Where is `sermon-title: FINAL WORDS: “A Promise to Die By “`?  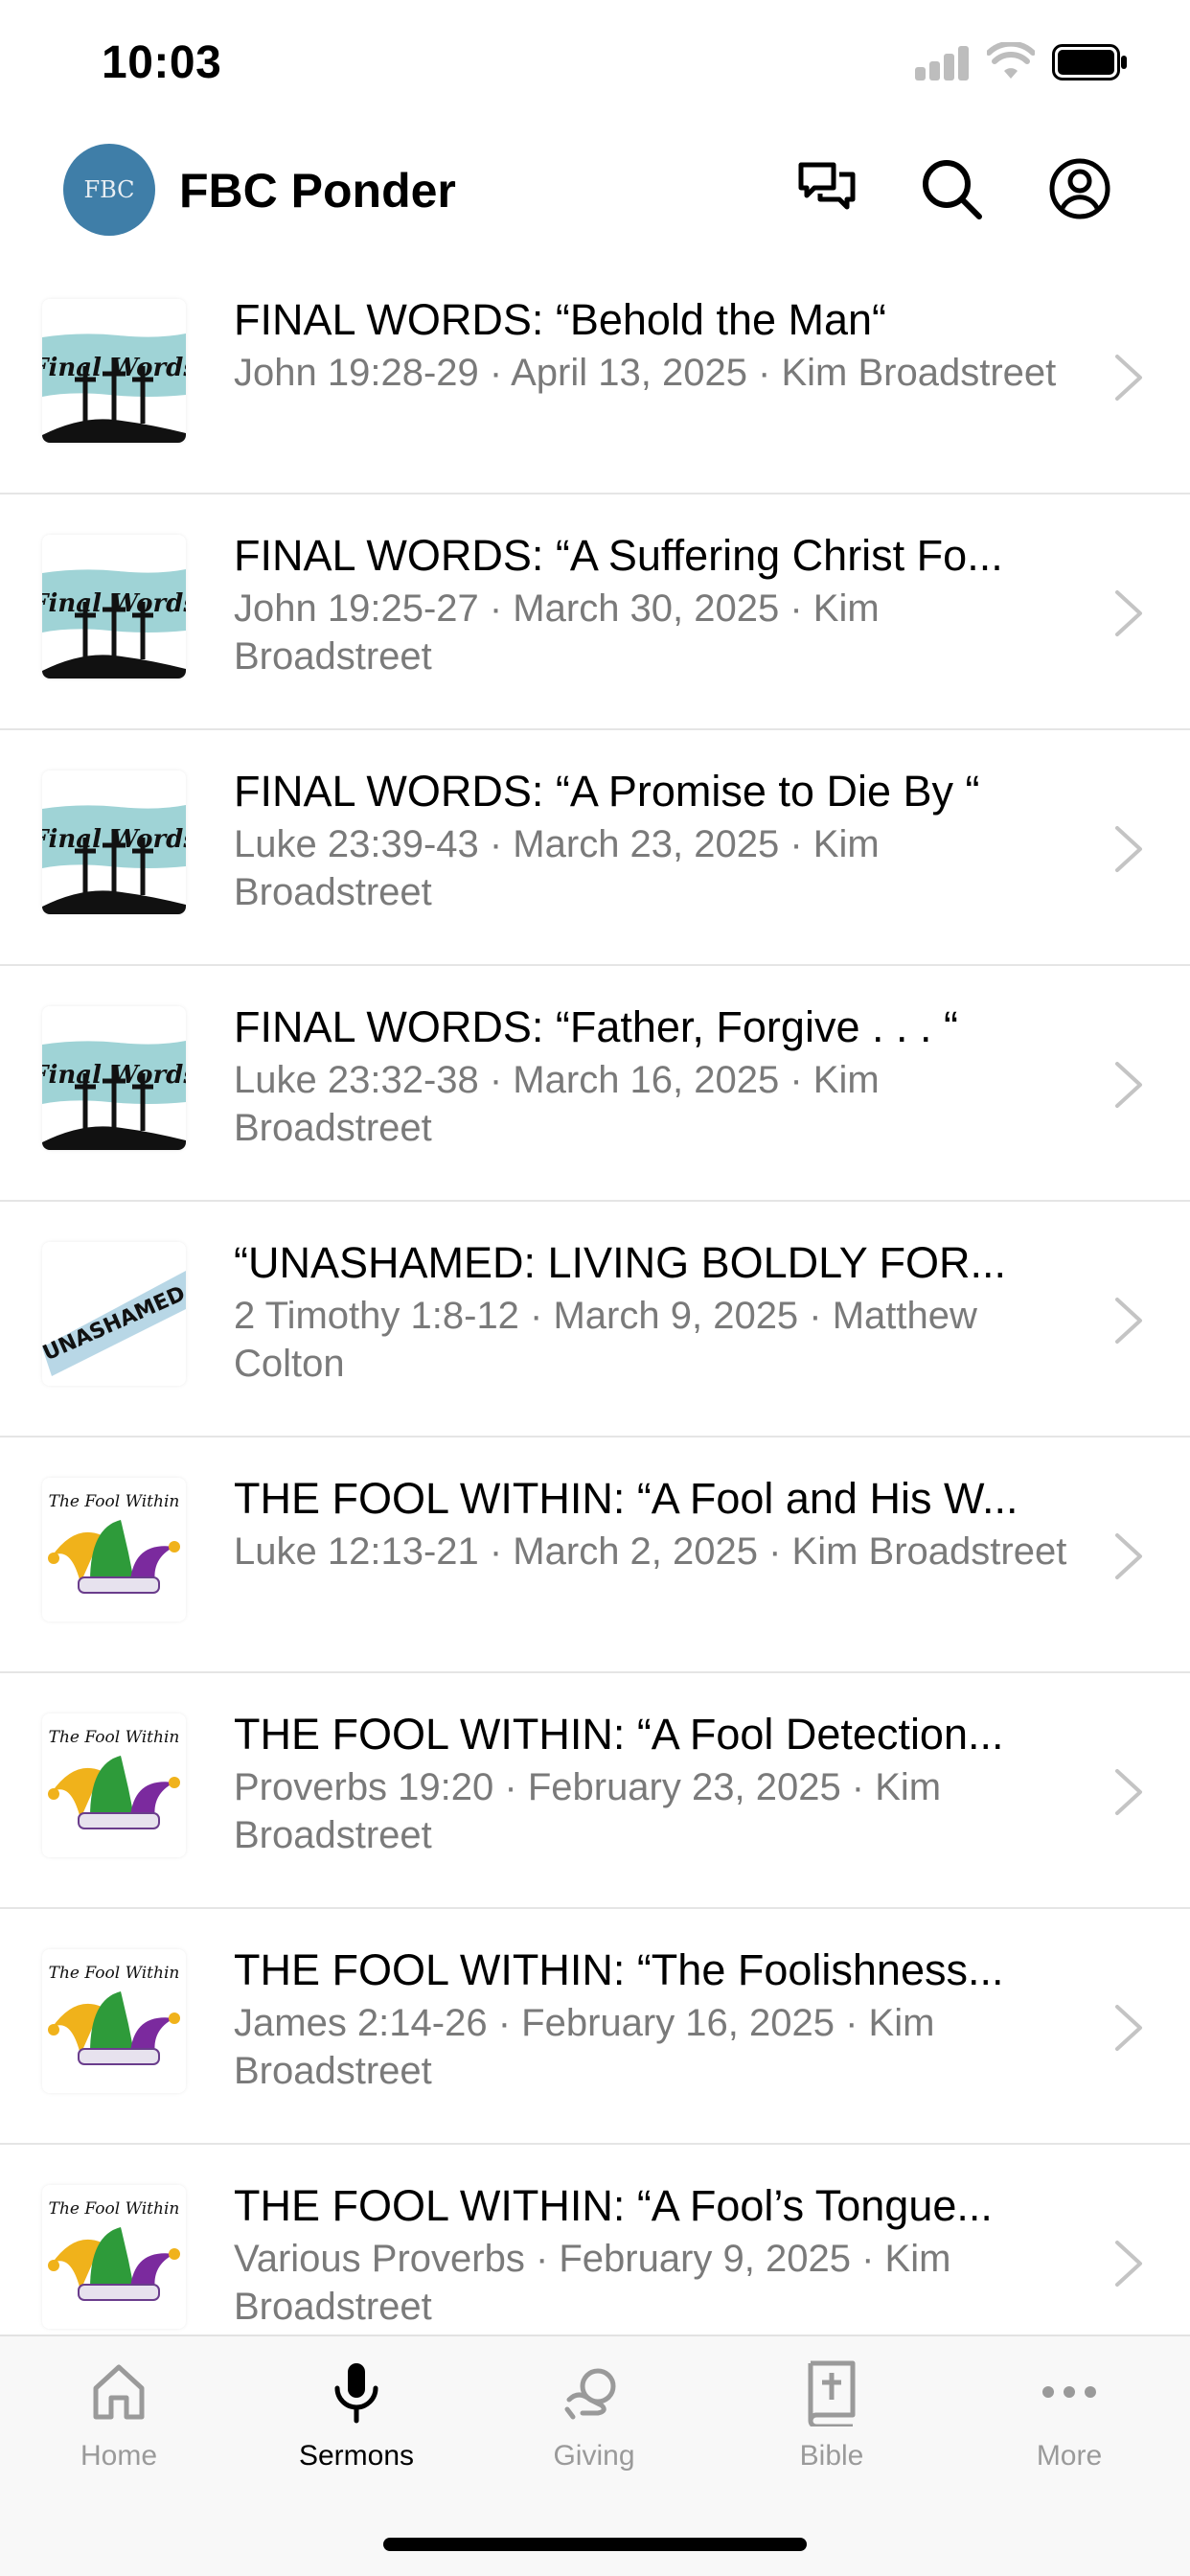 sermon-title: FINAL WORDS: “A Promise to Die By “ is located at coordinates (607, 791).